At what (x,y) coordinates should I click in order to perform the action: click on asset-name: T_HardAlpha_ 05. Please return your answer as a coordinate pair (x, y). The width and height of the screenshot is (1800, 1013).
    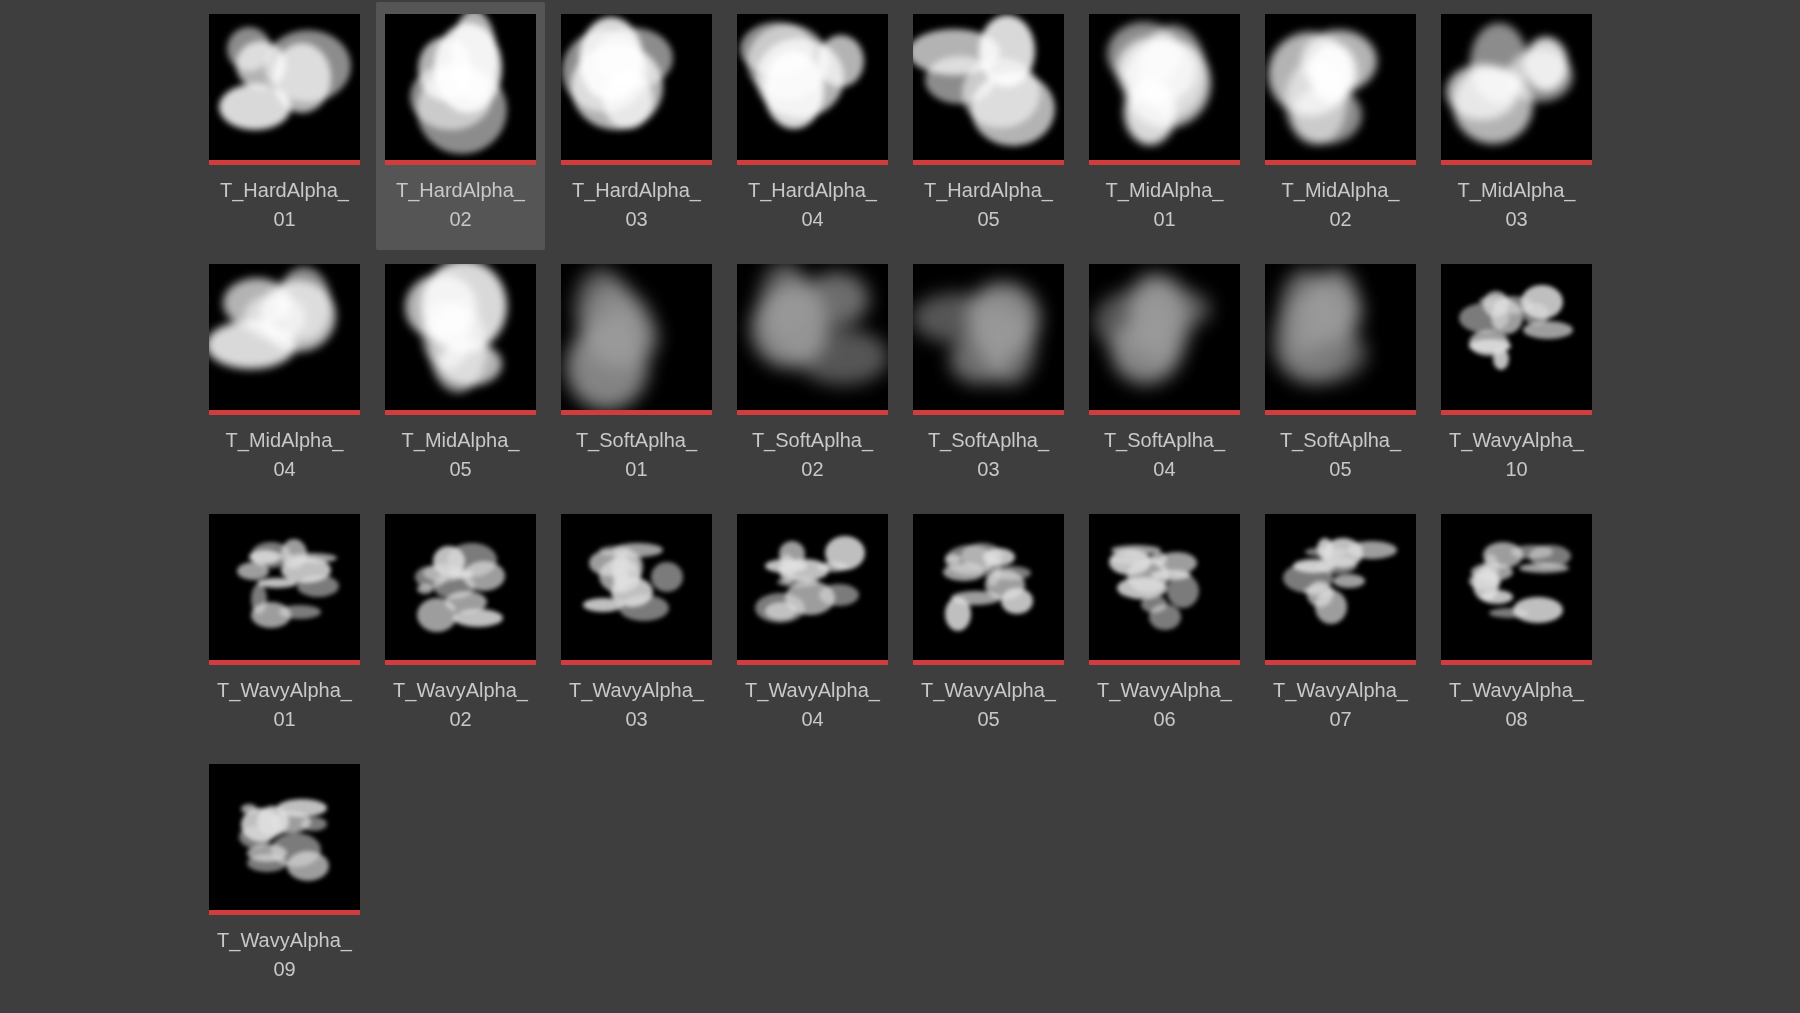
    Looking at the image, I should click on (988, 205).